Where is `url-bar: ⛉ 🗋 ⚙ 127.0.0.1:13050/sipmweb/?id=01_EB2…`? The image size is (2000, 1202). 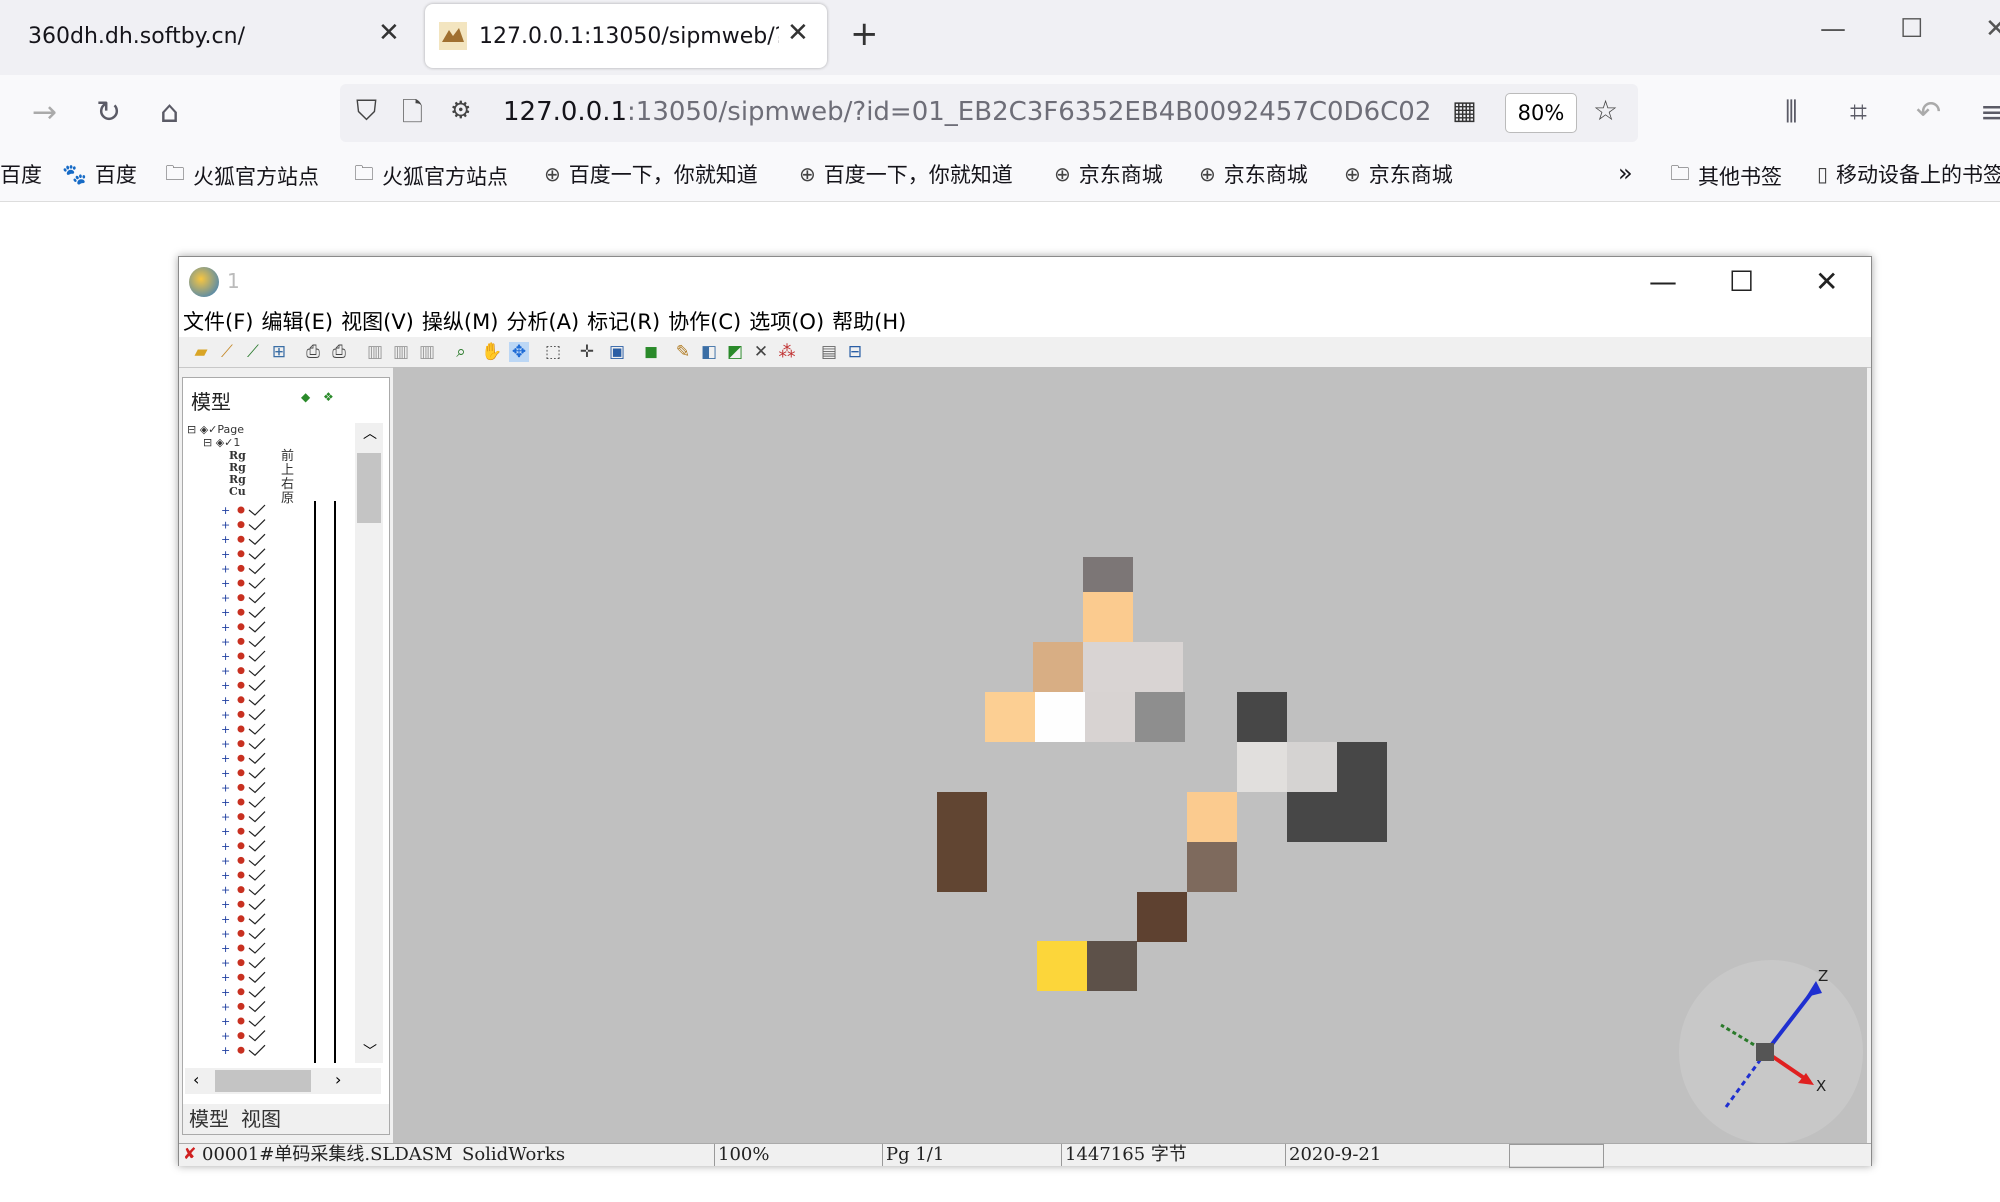
url-bar: ⛉ 🗋 ⚙ 127.0.0.1:13050/sipmweb/?id=01_EB2… is located at coordinates (989, 113).